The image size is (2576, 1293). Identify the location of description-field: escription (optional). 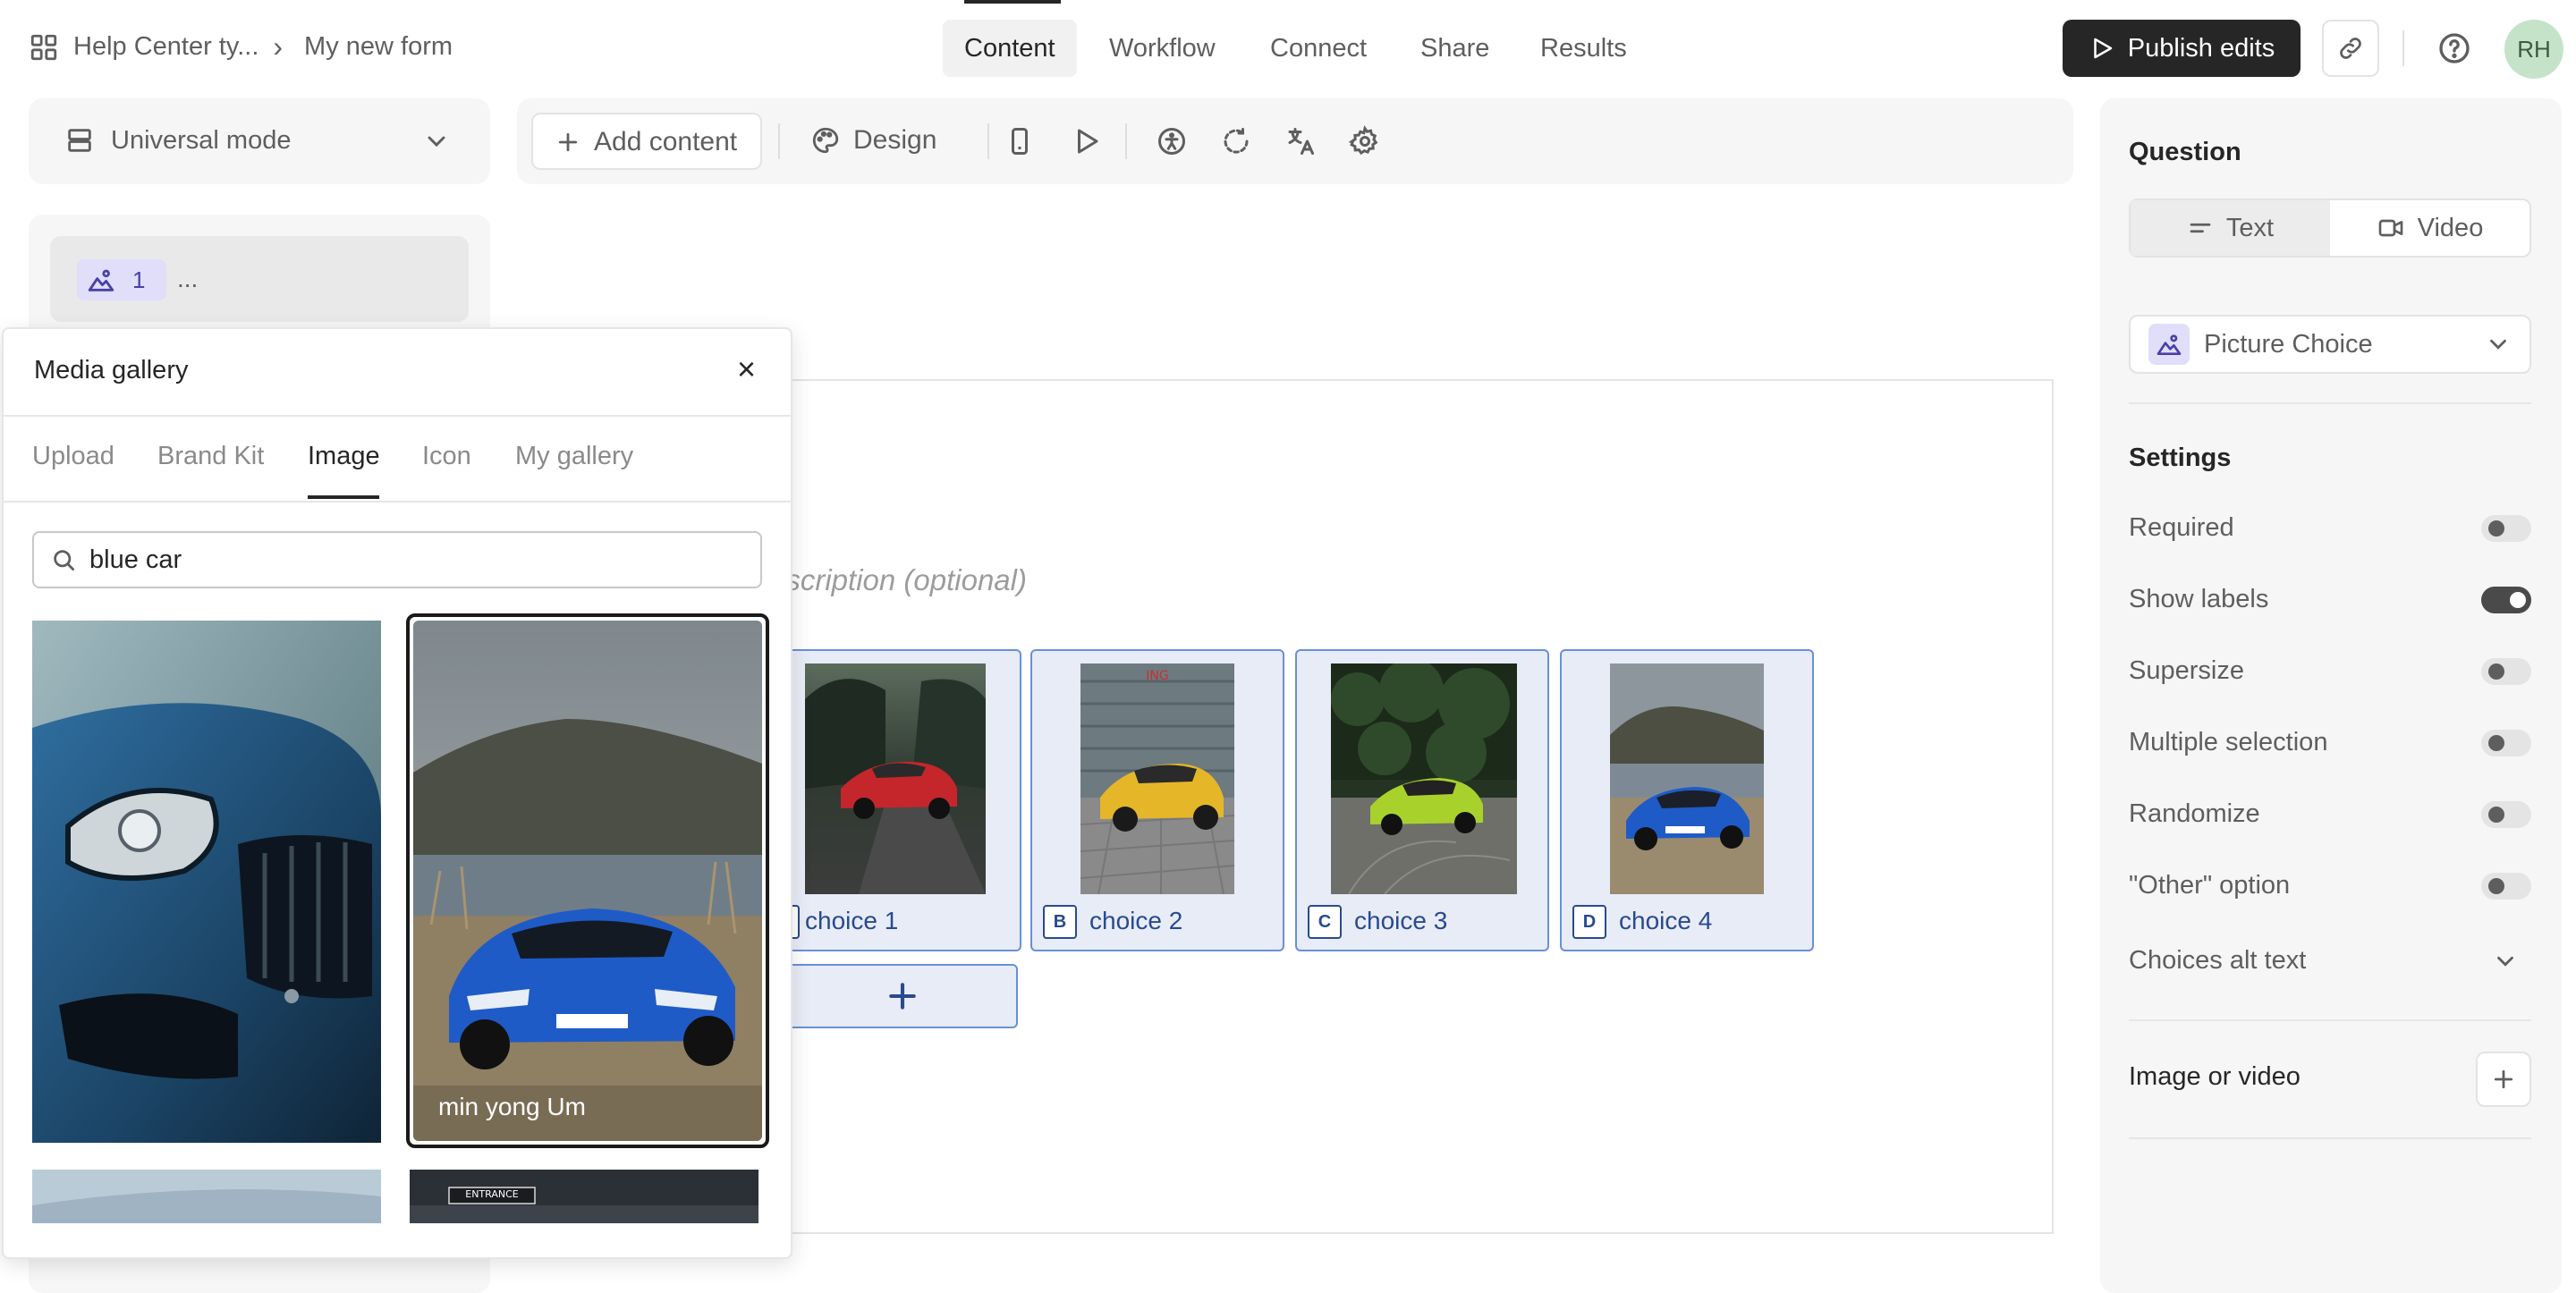
(898, 580).